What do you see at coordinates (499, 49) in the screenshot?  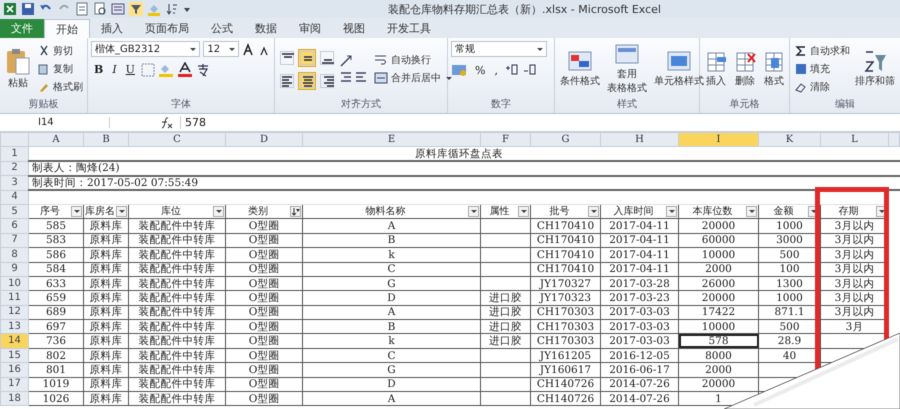 I see `number-format-field: 常规` at bounding box center [499, 49].